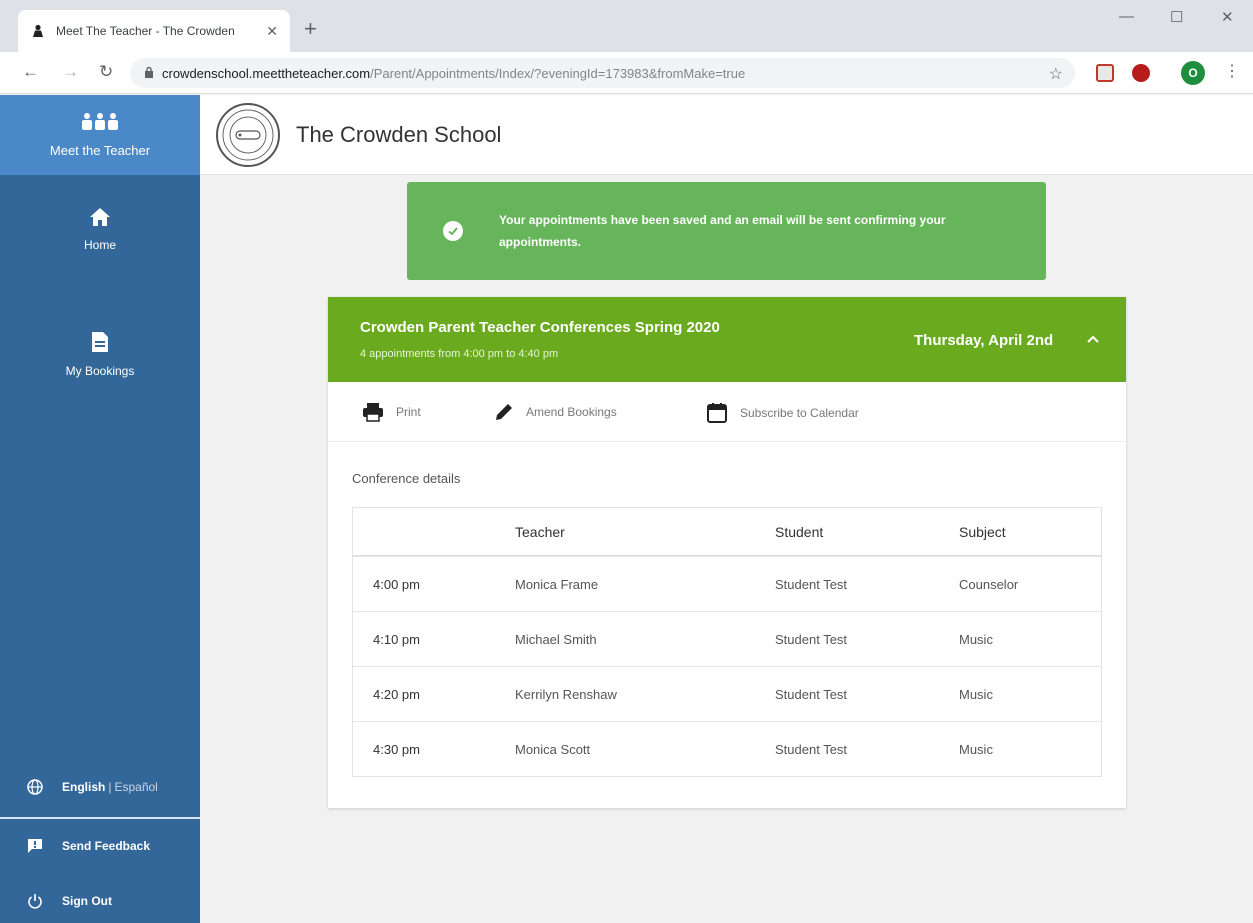 The image size is (1253, 923). I want to click on send-feedback-label: Send Feedback, so click(106, 846).